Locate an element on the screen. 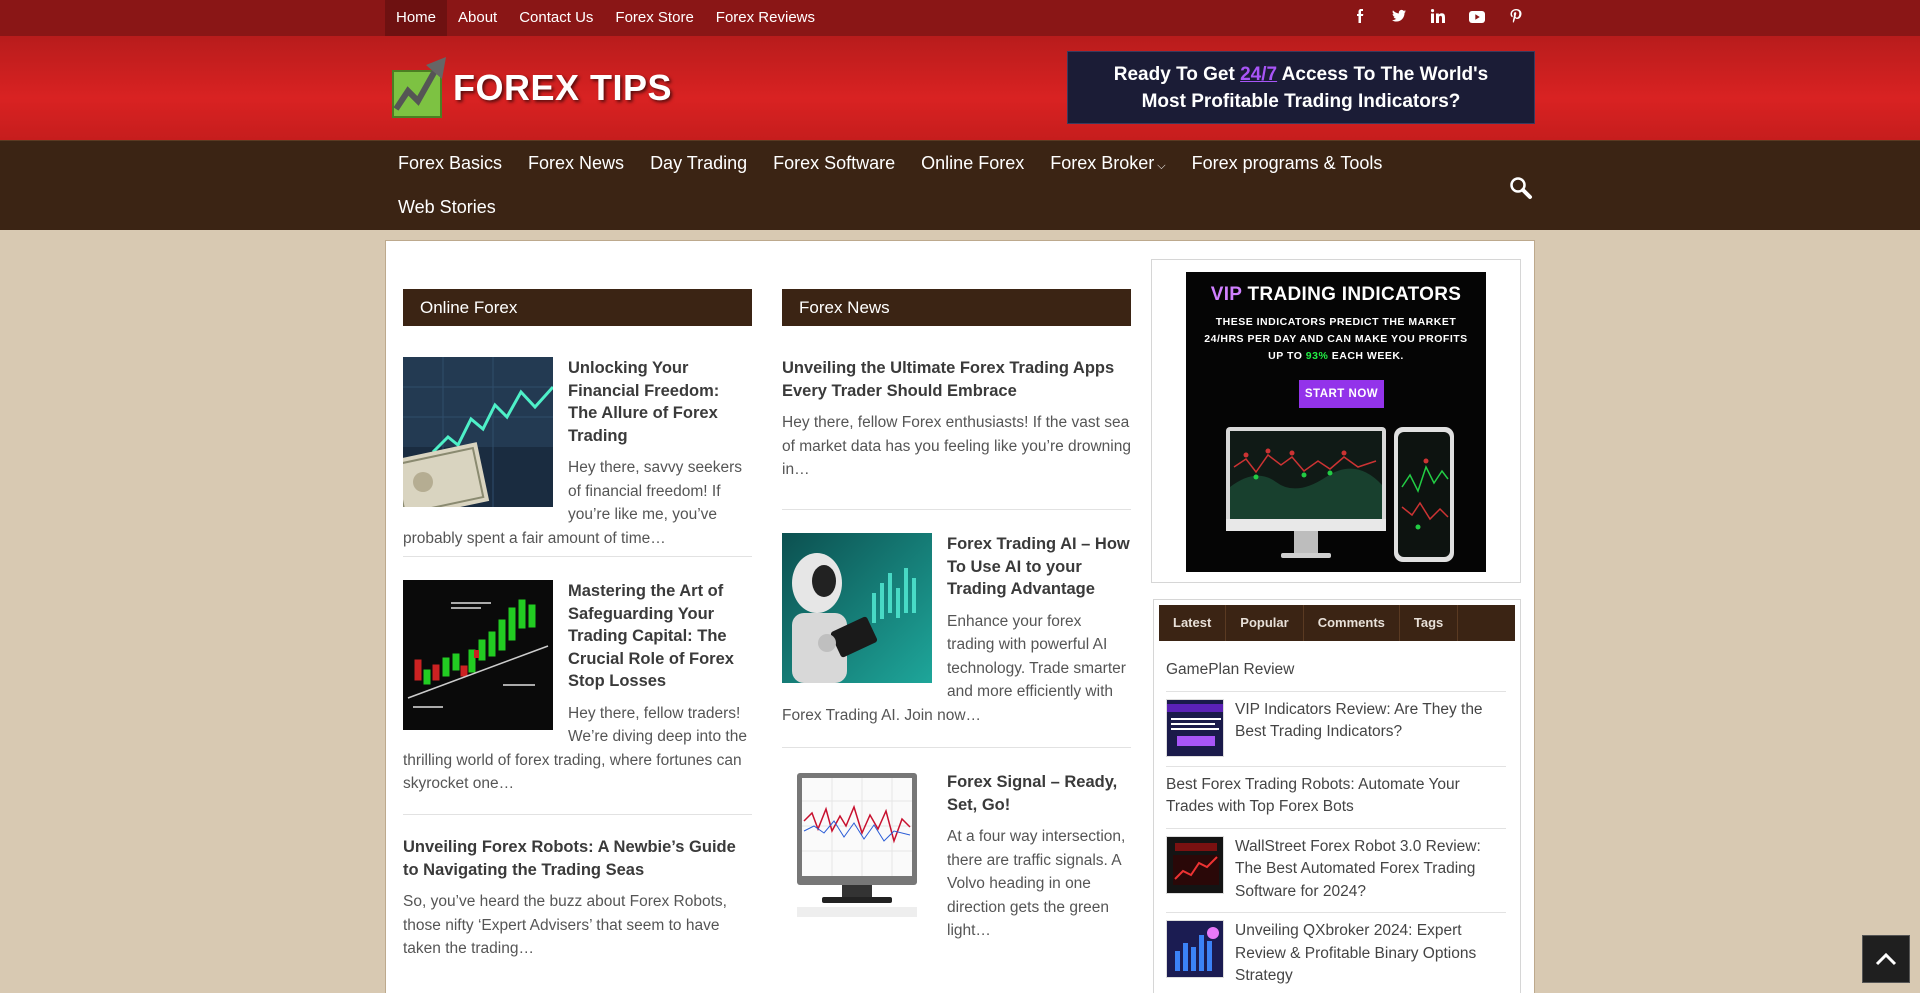 Image resolution: width=1920 pixels, height=993 pixels. site-logo: FOREX TIPS is located at coordinates (535, 87).